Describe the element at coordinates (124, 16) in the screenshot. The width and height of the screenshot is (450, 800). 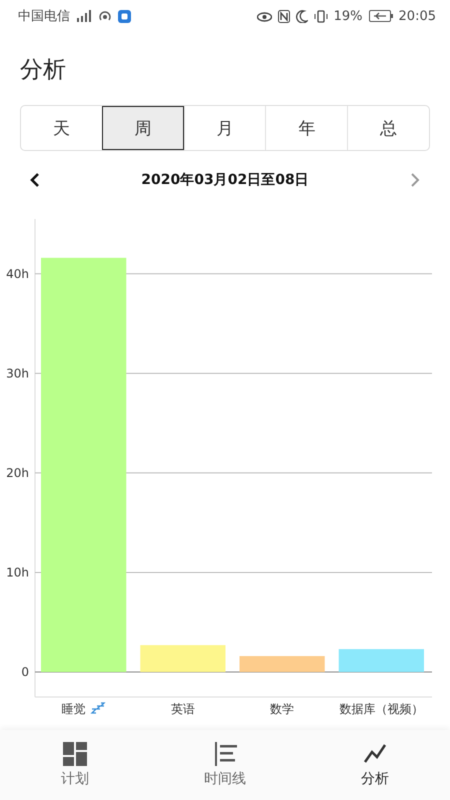
I see `app-icon` at that location.